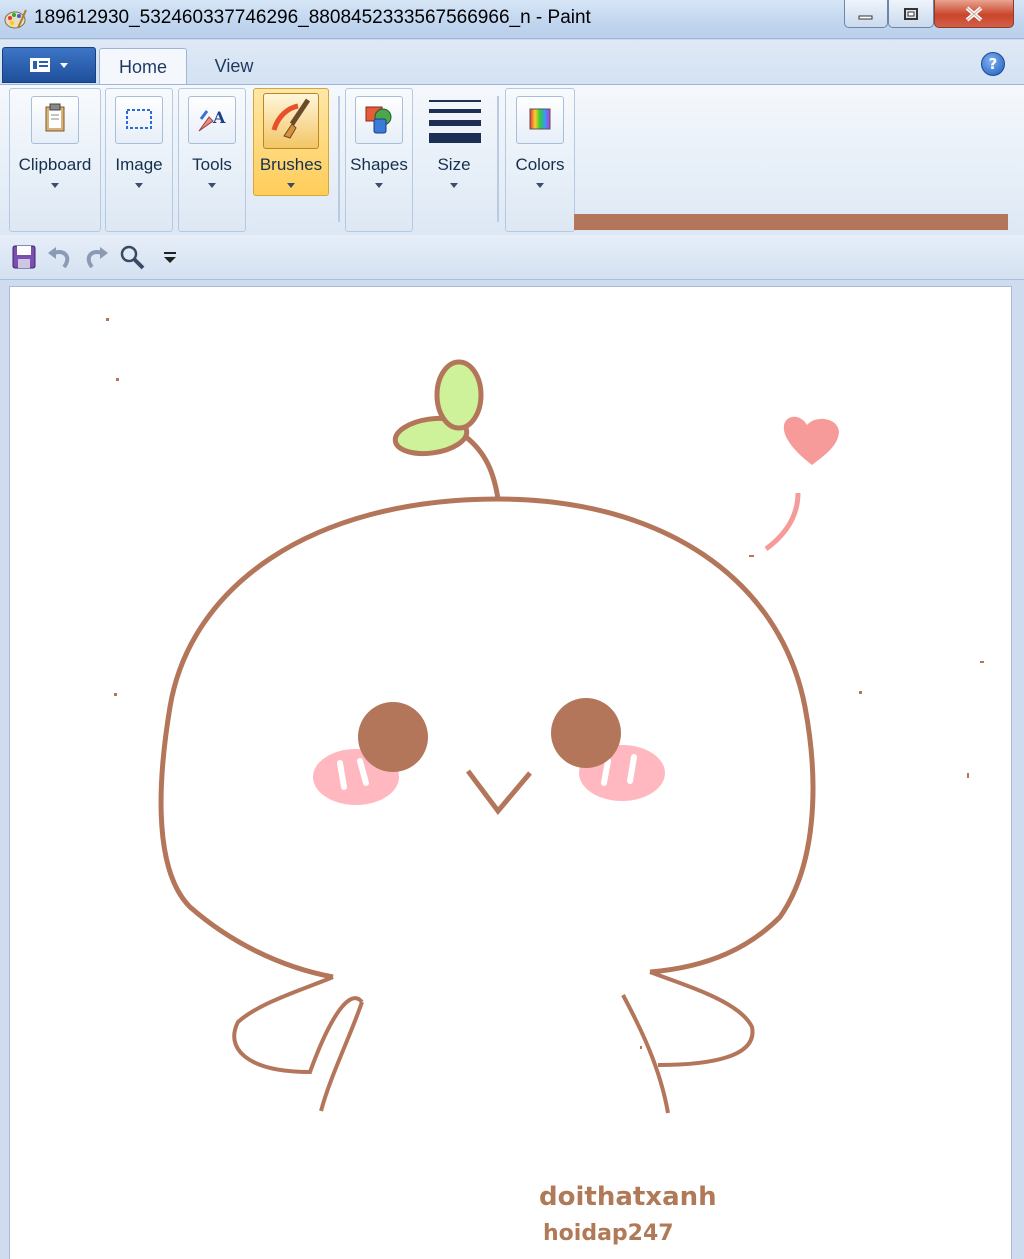  What do you see at coordinates (379, 120) in the screenshot?
I see `shapes-icon` at bounding box center [379, 120].